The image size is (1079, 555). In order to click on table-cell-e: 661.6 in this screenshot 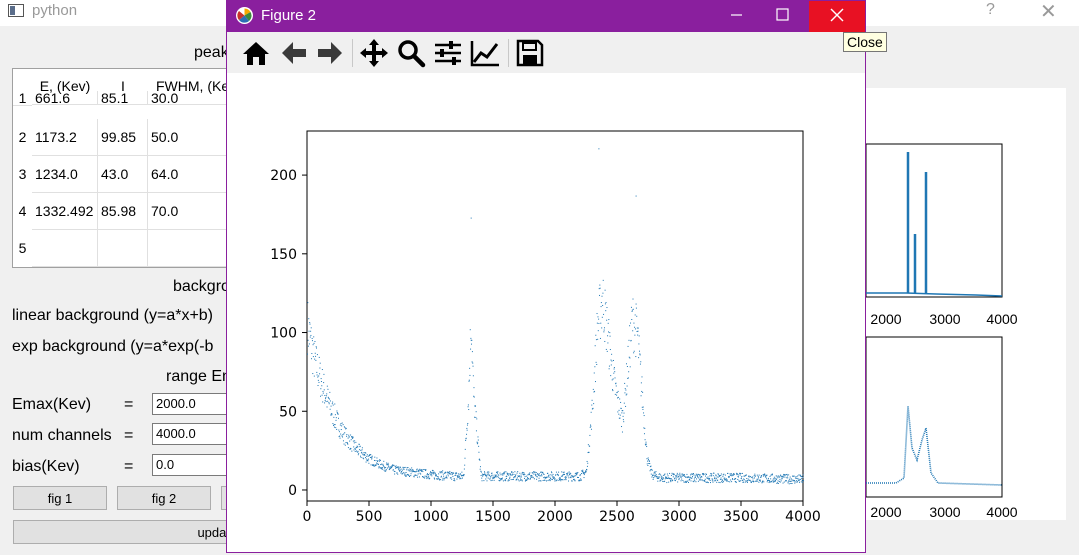, I will do `click(65, 98)`.